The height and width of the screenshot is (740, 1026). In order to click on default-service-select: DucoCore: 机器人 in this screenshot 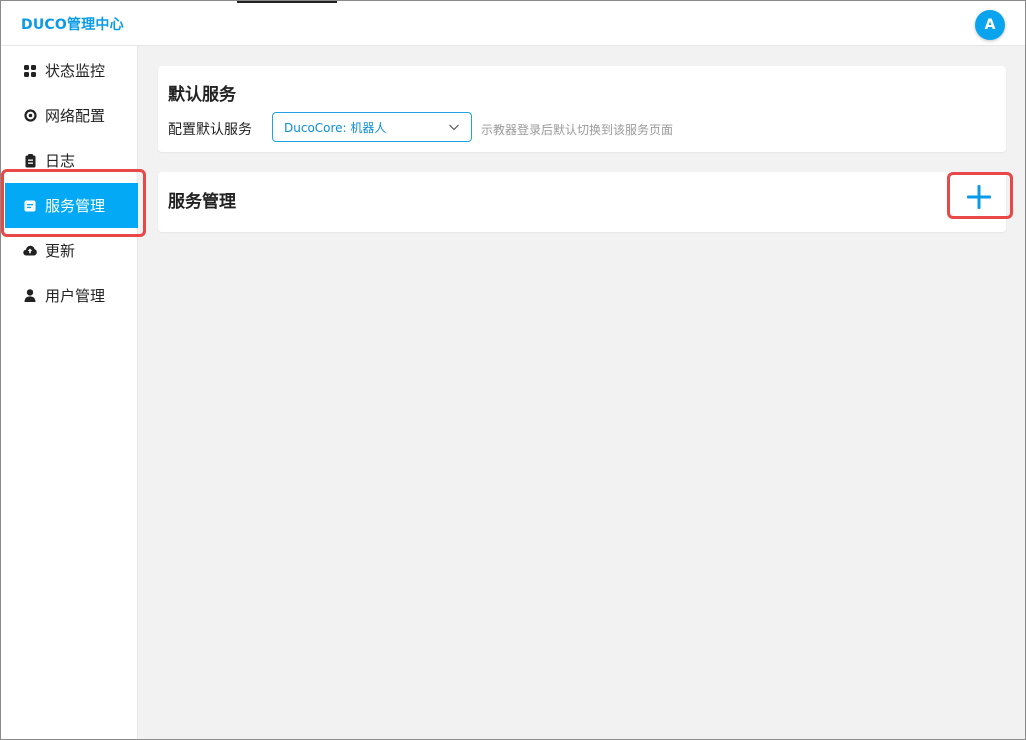, I will do `click(372, 127)`.